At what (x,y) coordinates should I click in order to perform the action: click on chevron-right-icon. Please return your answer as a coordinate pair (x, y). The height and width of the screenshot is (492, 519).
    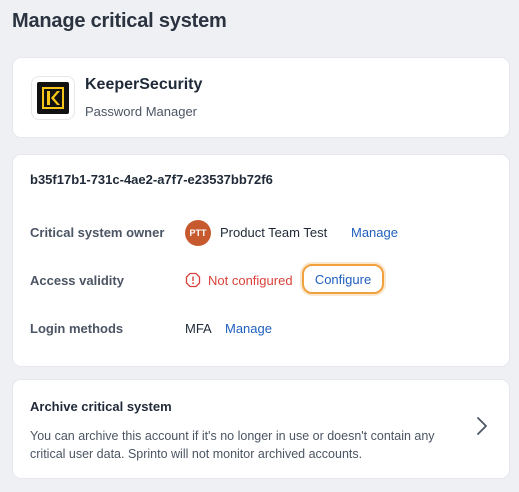
    Looking at the image, I should click on (482, 426).